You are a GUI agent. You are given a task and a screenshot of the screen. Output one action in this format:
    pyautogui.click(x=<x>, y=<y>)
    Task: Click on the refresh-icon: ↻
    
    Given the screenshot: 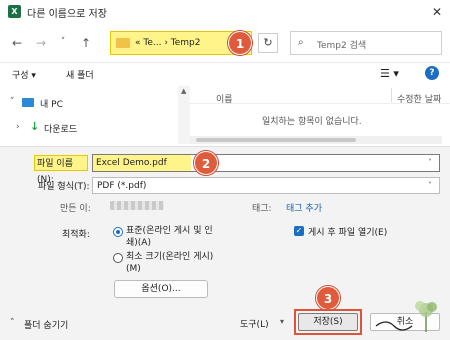 What is the action you would take?
    pyautogui.click(x=268, y=43)
    